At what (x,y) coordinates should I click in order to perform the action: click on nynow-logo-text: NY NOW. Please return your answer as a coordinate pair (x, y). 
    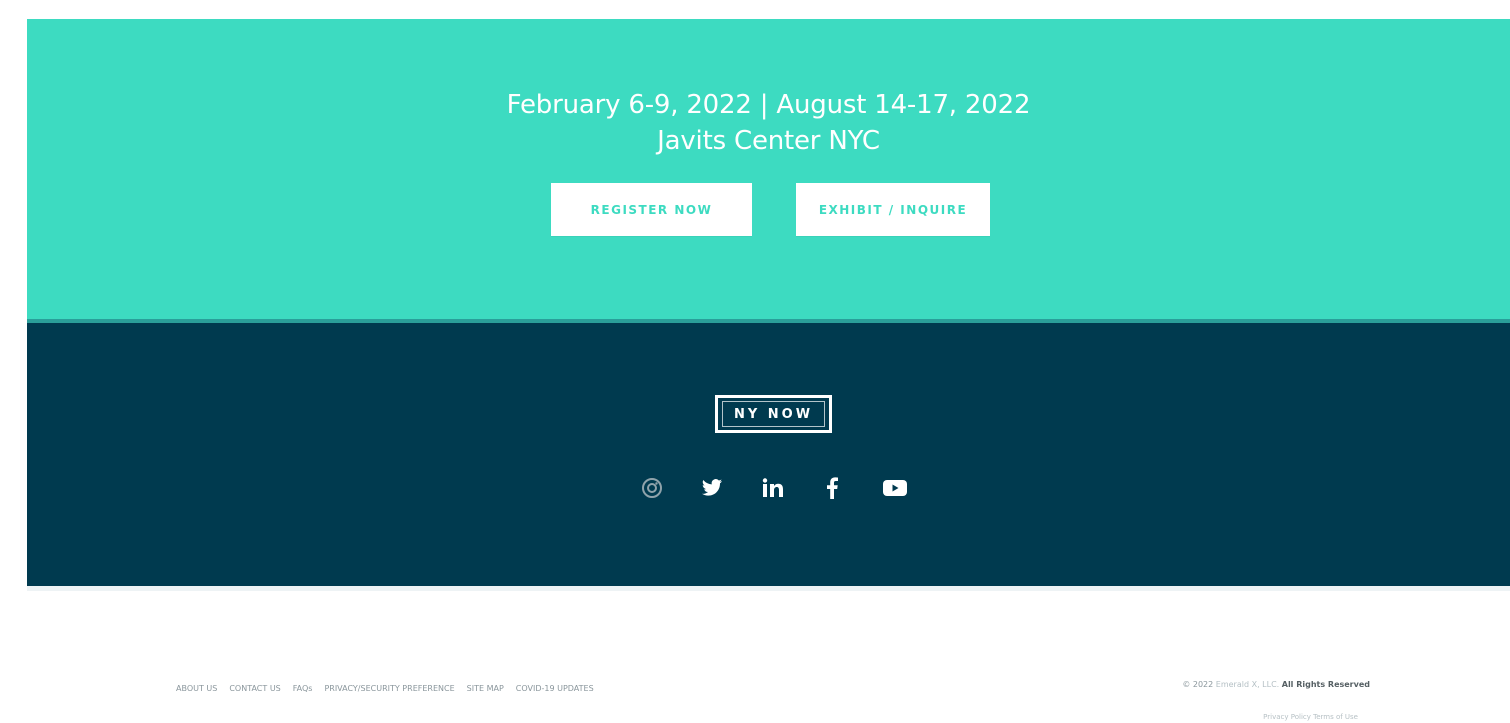
    Looking at the image, I should click on (773, 414).